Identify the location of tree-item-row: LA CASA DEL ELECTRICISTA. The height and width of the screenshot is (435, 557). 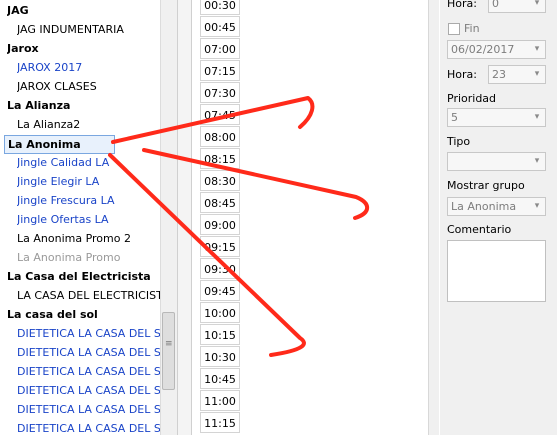
(88, 295).